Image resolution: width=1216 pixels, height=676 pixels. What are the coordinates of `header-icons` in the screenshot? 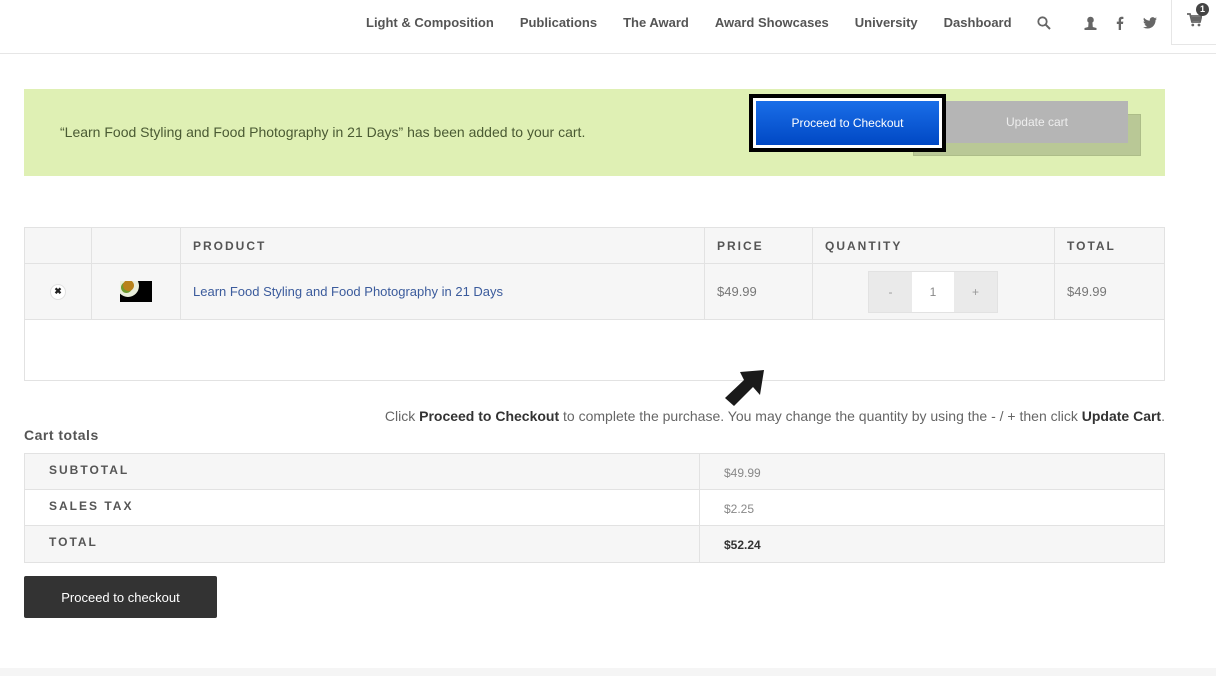 It's located at (1097, 22).